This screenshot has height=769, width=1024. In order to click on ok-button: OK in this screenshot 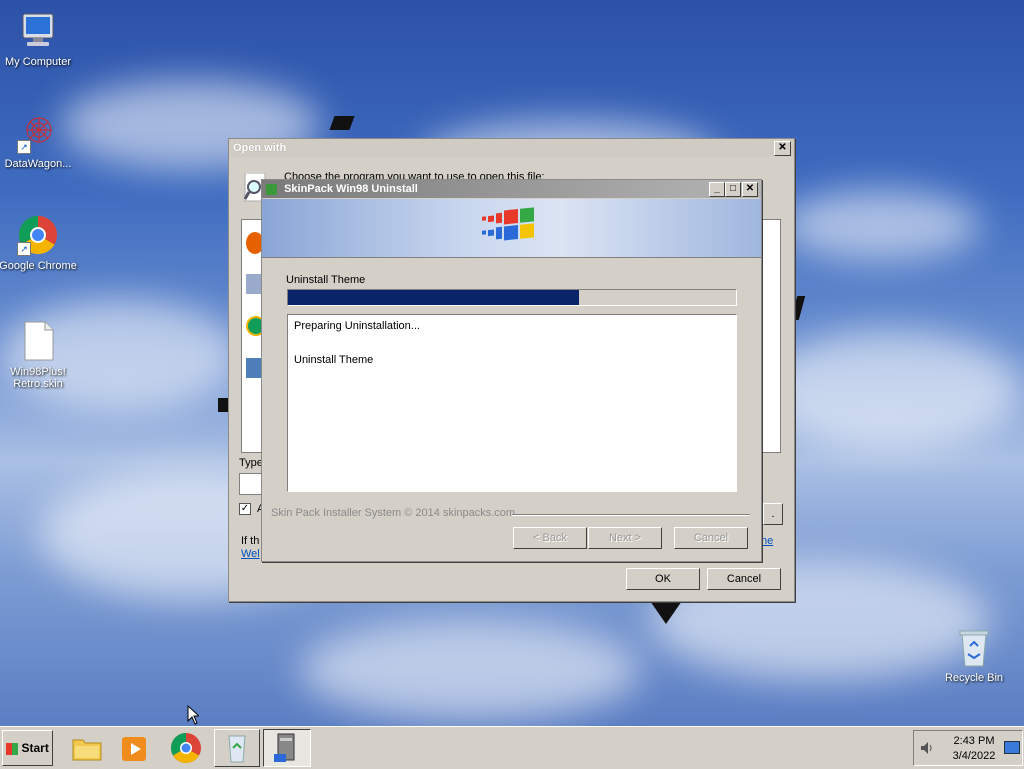, I will do `click(663, 579)`.